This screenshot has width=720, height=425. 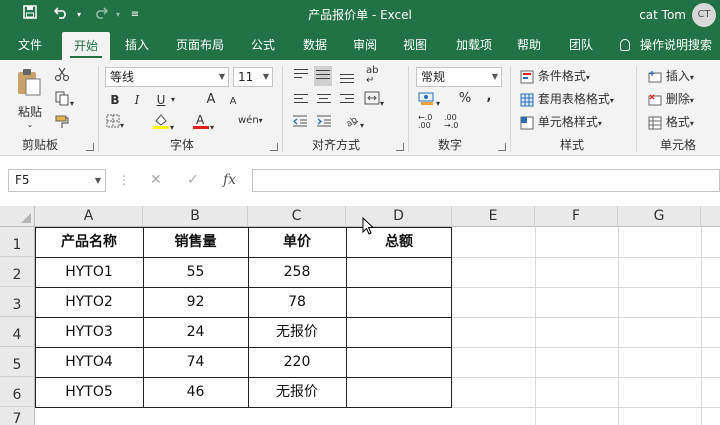 I want to click on tab-addins: 加载项, so click(x=474, y=45).